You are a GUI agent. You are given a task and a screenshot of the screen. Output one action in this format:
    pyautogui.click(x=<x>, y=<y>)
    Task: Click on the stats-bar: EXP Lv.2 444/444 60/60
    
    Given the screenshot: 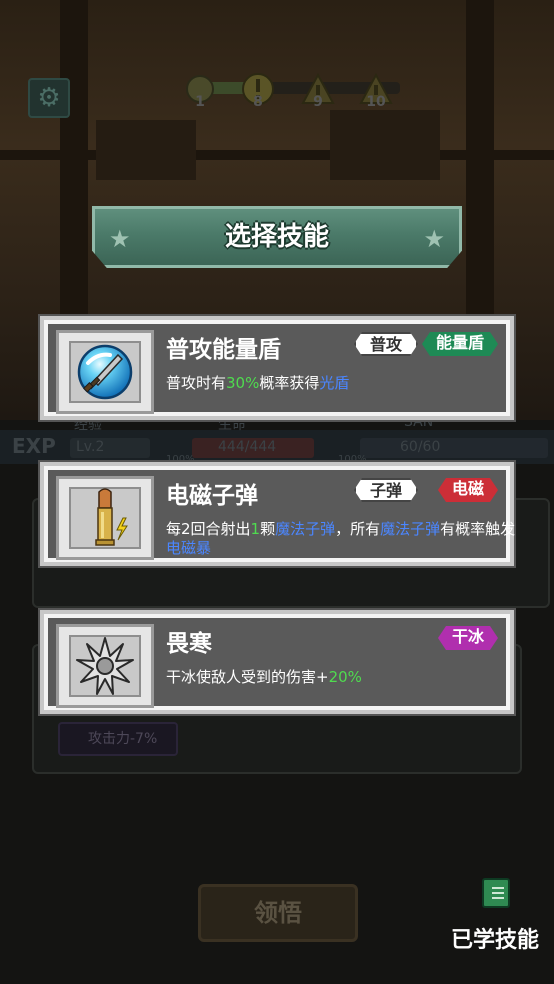 What is the action you would take?
    pyautogui.click(x=277, y=447)
    